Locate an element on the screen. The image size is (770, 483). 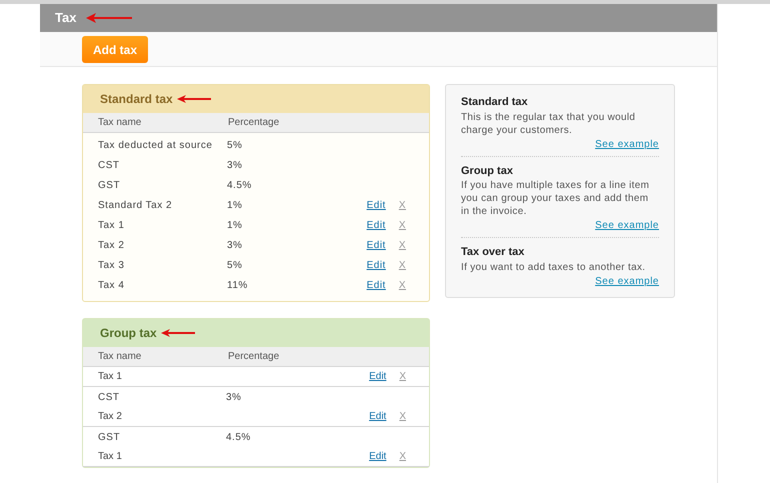
panel-title: Group tax is located at coordinates (128, 333).